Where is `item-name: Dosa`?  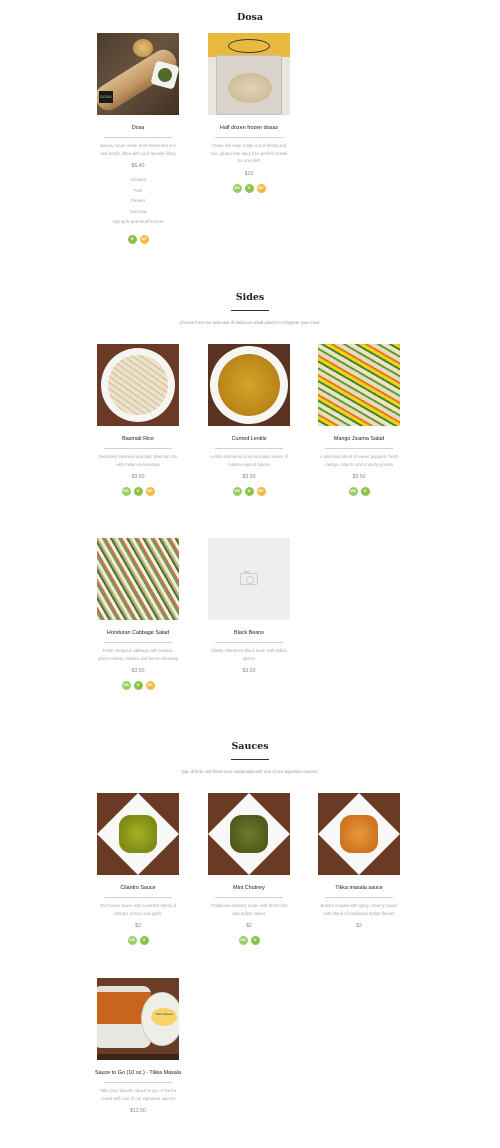
item-name: Dosa is located at coordinates (138, 128).